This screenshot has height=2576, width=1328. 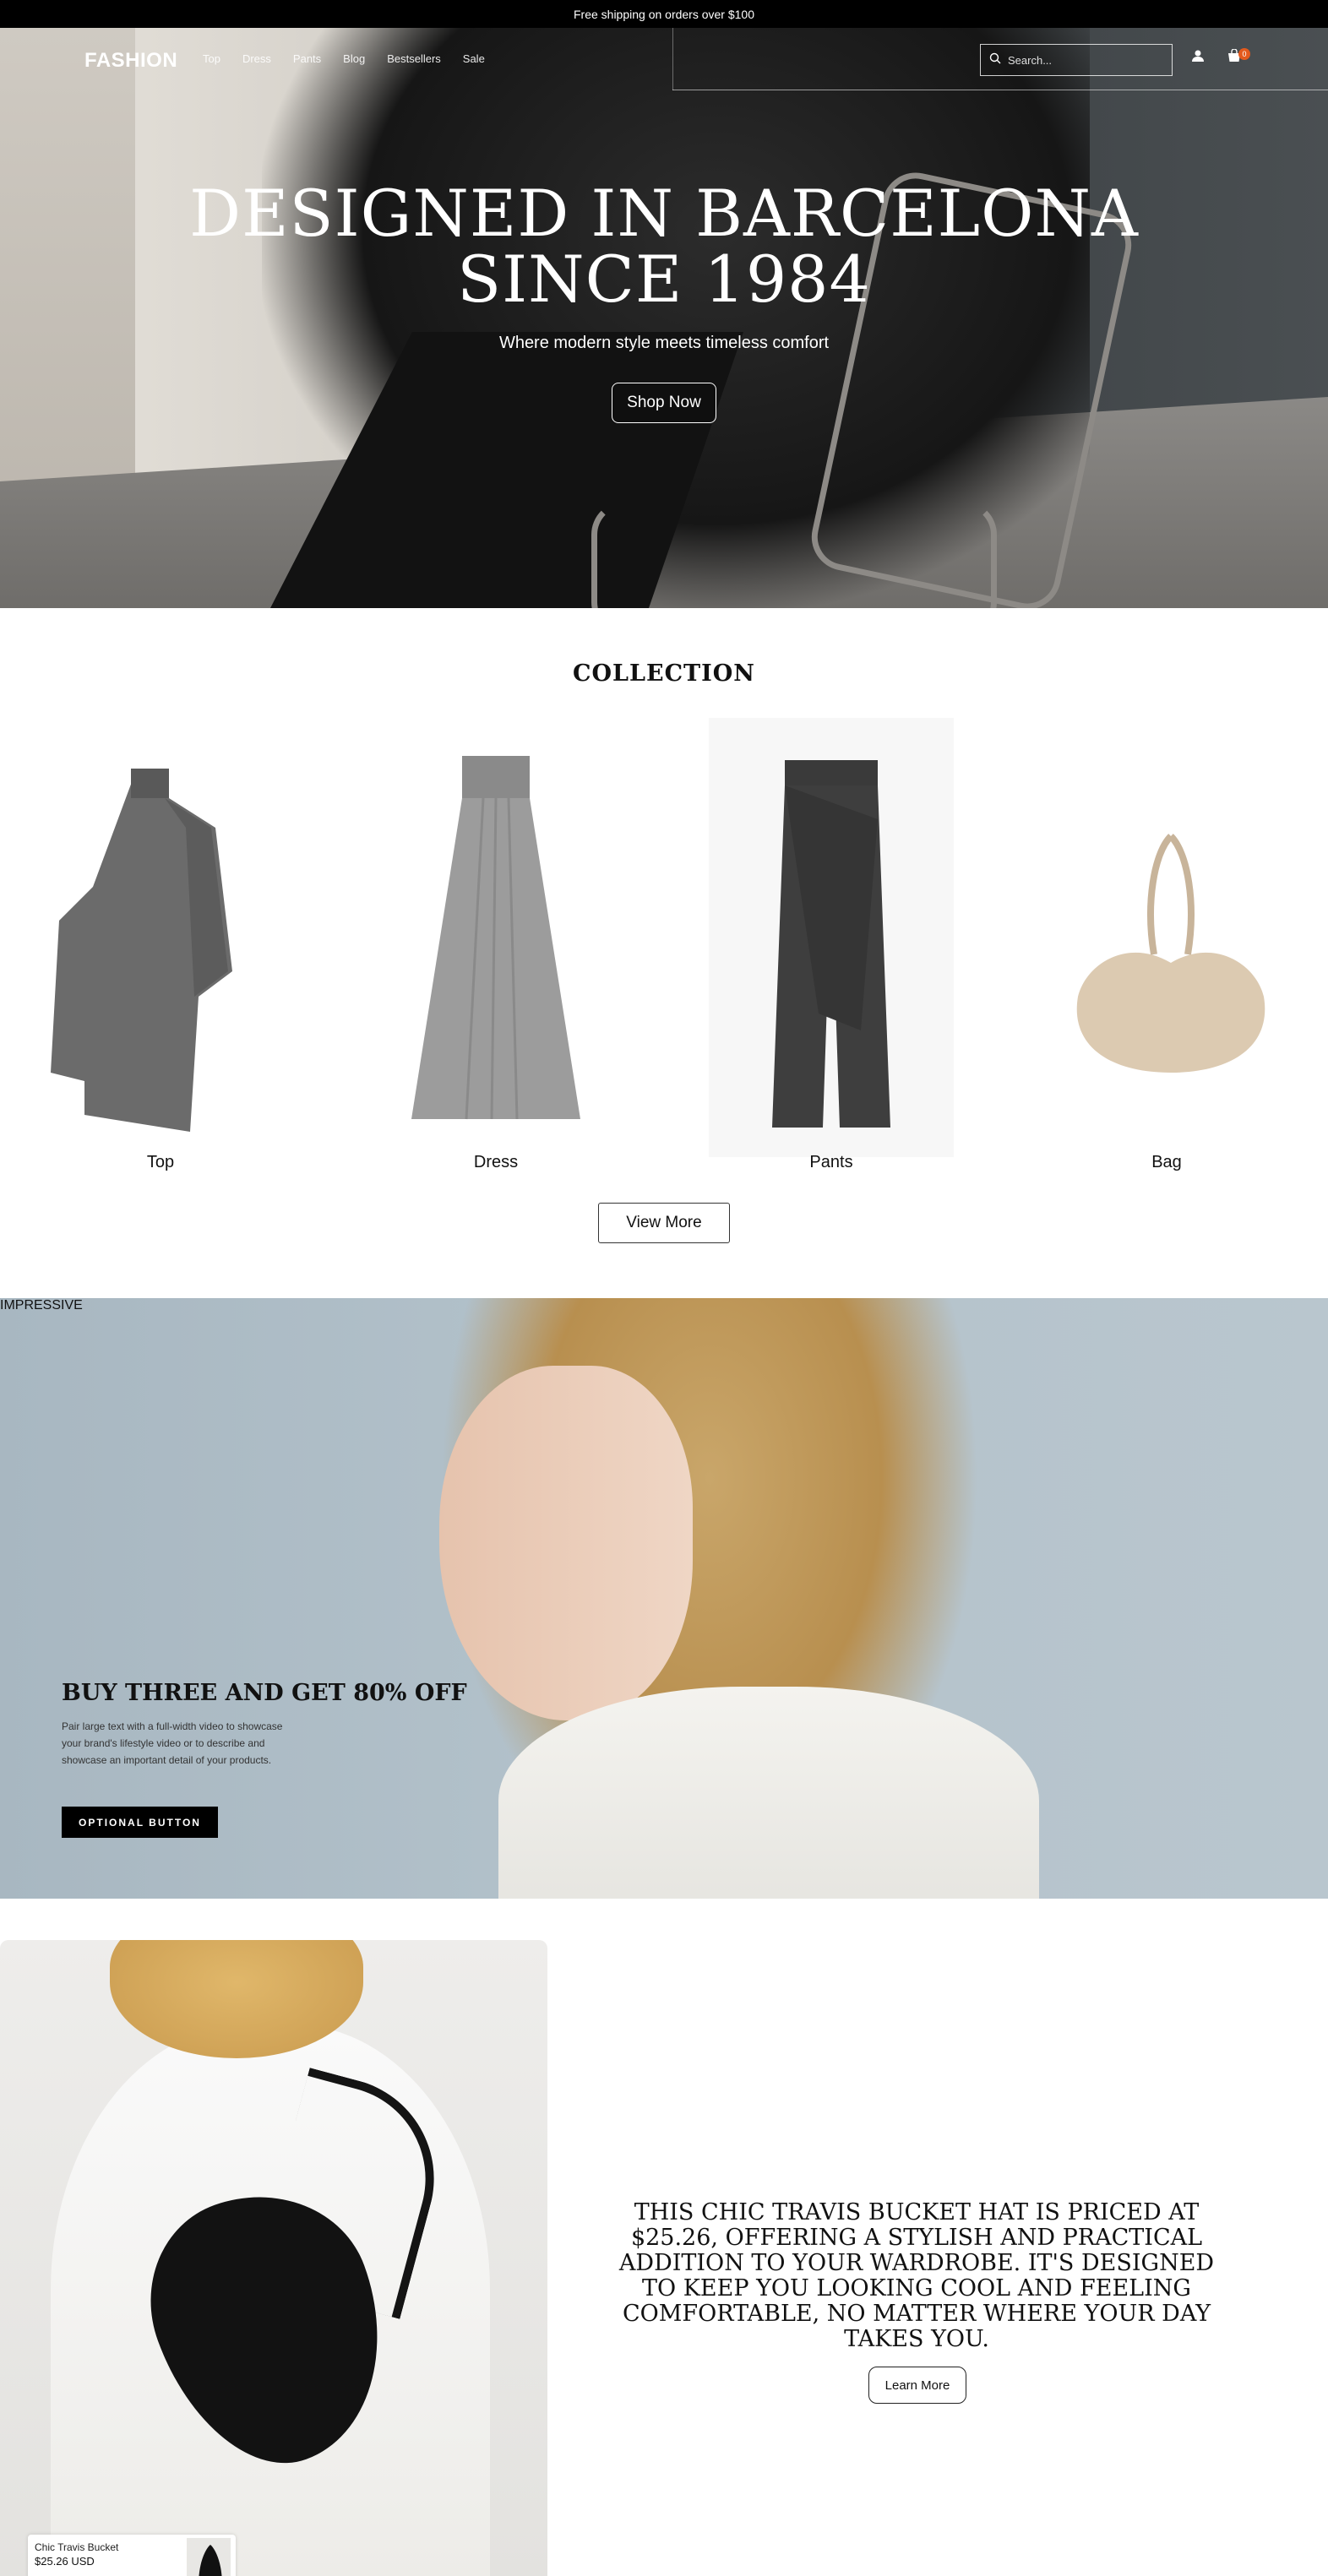 I want to click on hero-title: DESIGNED IN BARCELONA SINCE 1984, so click(x=664, y=246).